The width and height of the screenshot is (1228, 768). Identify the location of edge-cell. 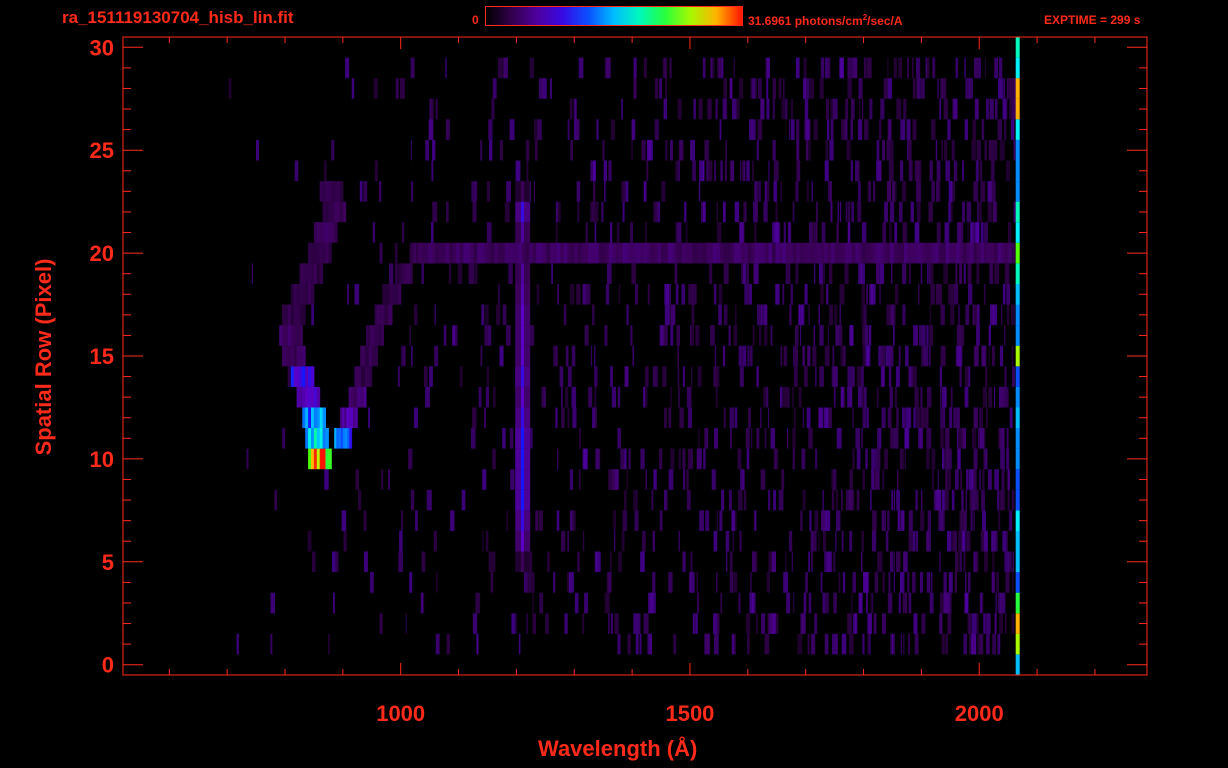
(1017, 356).